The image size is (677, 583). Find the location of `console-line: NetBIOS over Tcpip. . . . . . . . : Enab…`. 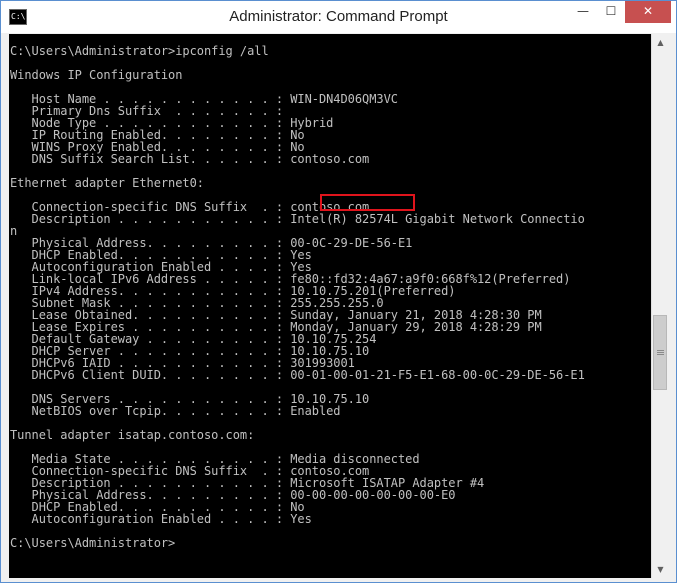

console-line: NetBIOS over Tcpip. . . . . . . . : Enab… is located at coordinates (175, 411).